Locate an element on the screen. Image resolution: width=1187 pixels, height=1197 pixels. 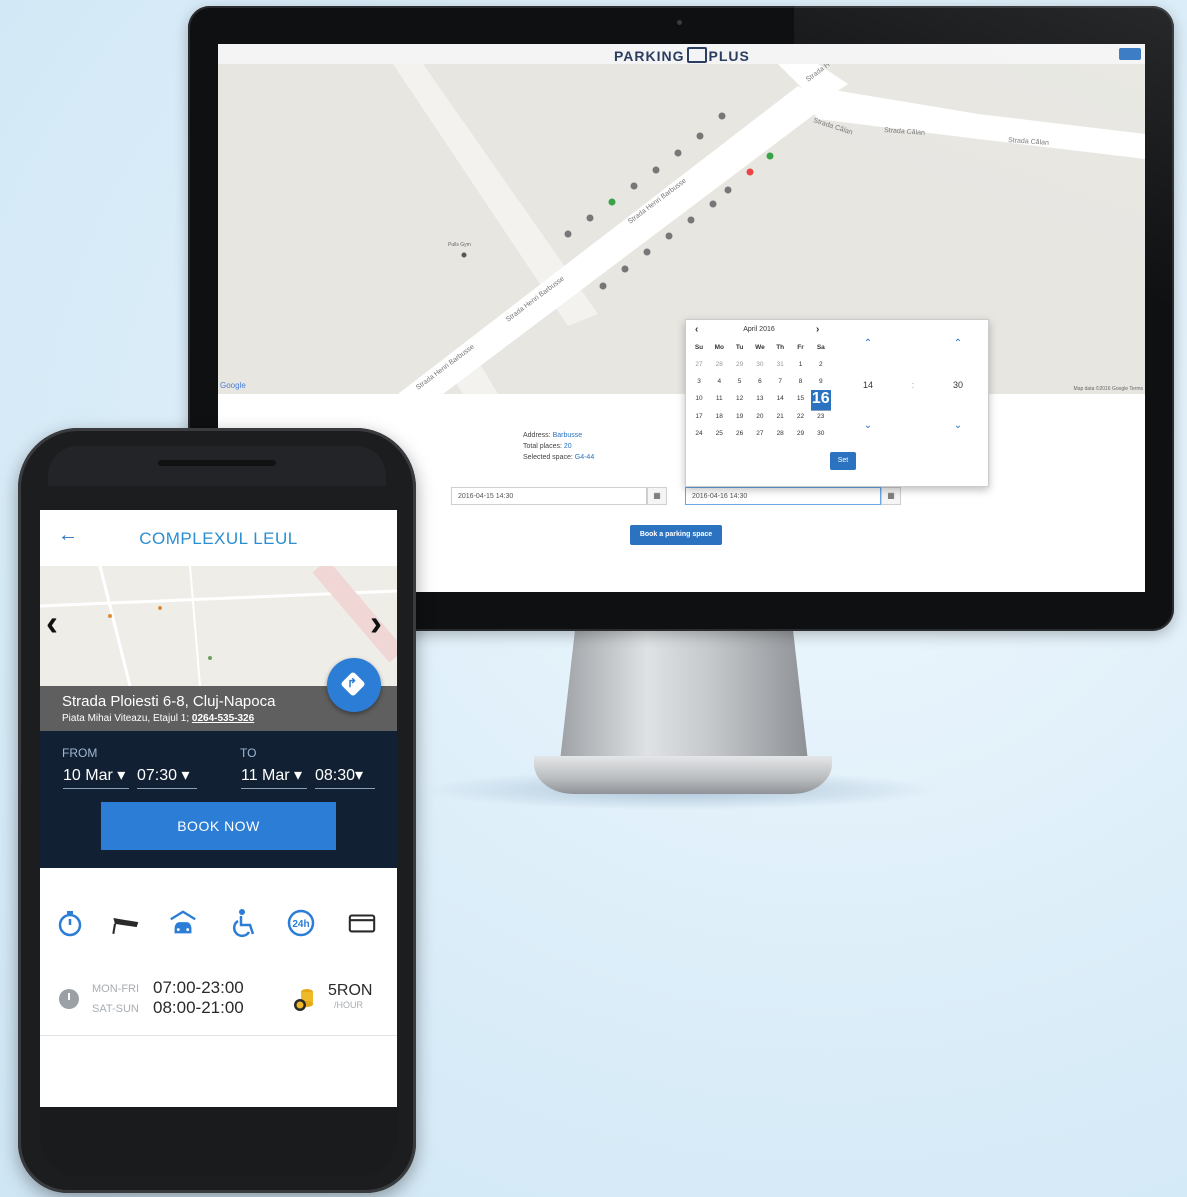
calendar-day: 8 is located at coordinates (801, 381).